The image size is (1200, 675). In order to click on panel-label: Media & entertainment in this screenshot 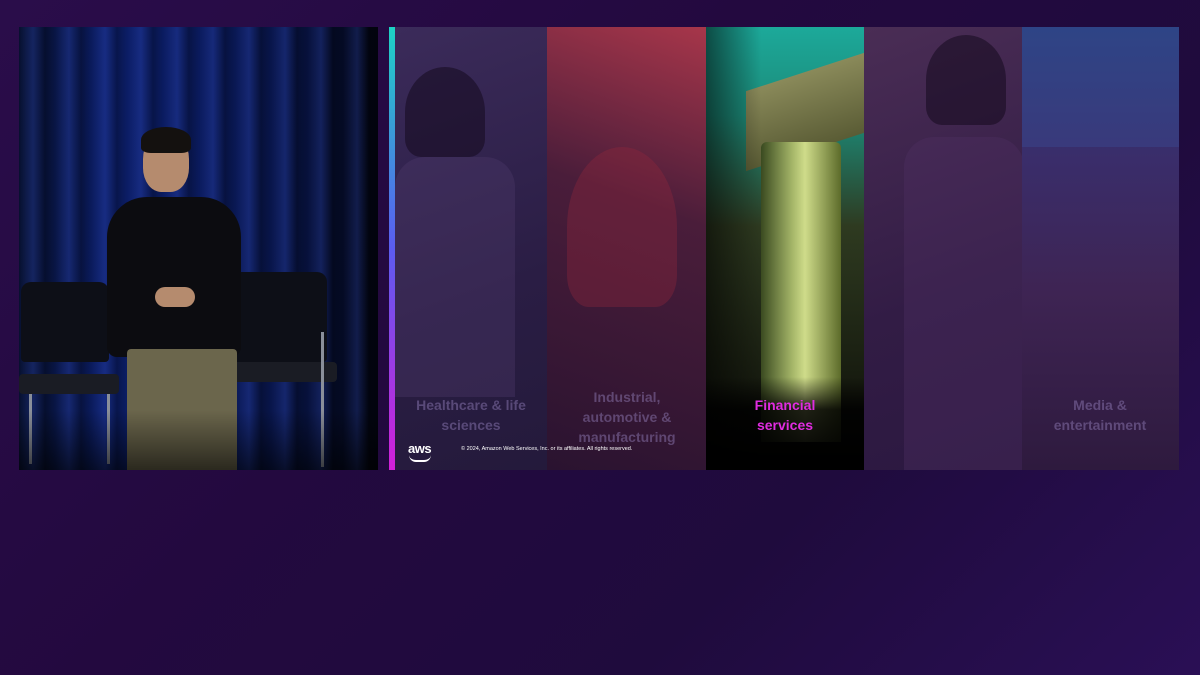, I will do `click(1100, 415)`.